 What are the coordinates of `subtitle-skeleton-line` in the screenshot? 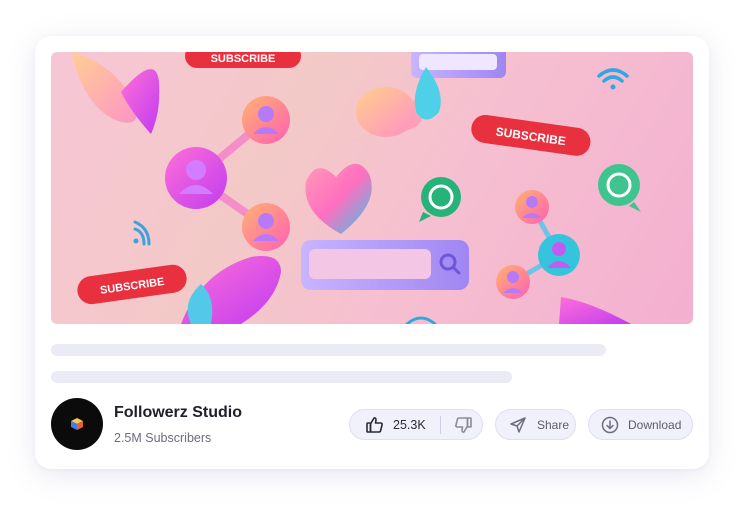 It's located at (281, 377).